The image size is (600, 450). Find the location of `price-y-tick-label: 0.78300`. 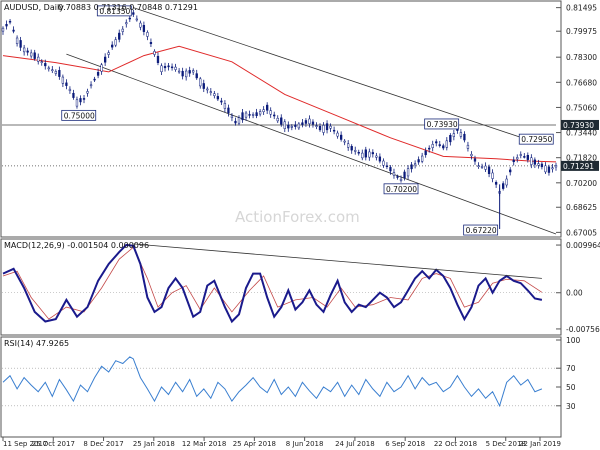

price-y-tick-label: 0.78300 is located at coordinates (581, 57).